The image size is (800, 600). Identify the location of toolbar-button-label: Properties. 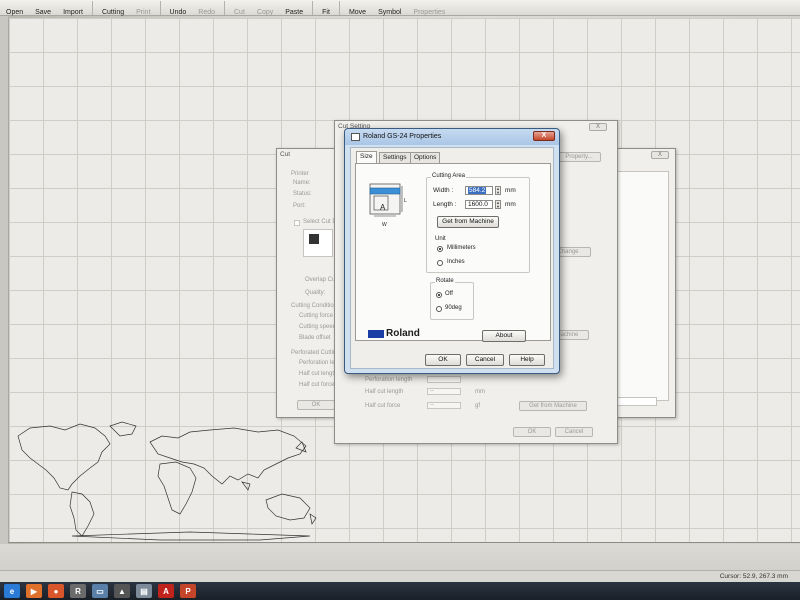
(429, 12).